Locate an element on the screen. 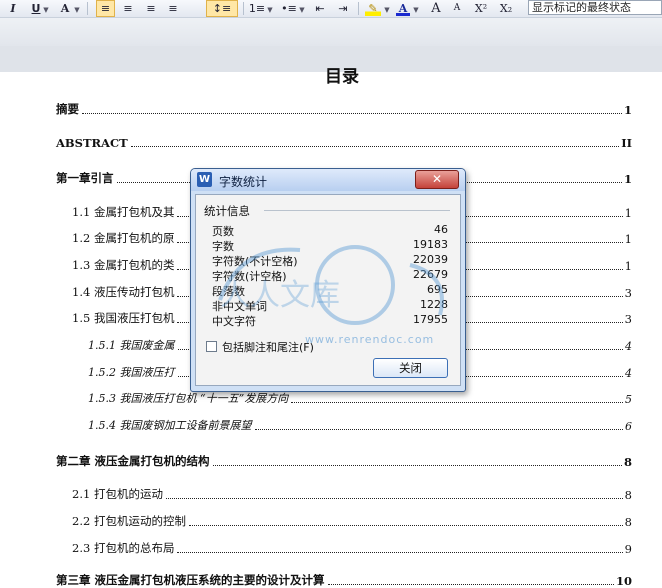  toc-entry: 1.5.3 我国液压打包机 “十一五”发展方向 5 is located at coordinates (360, 398).